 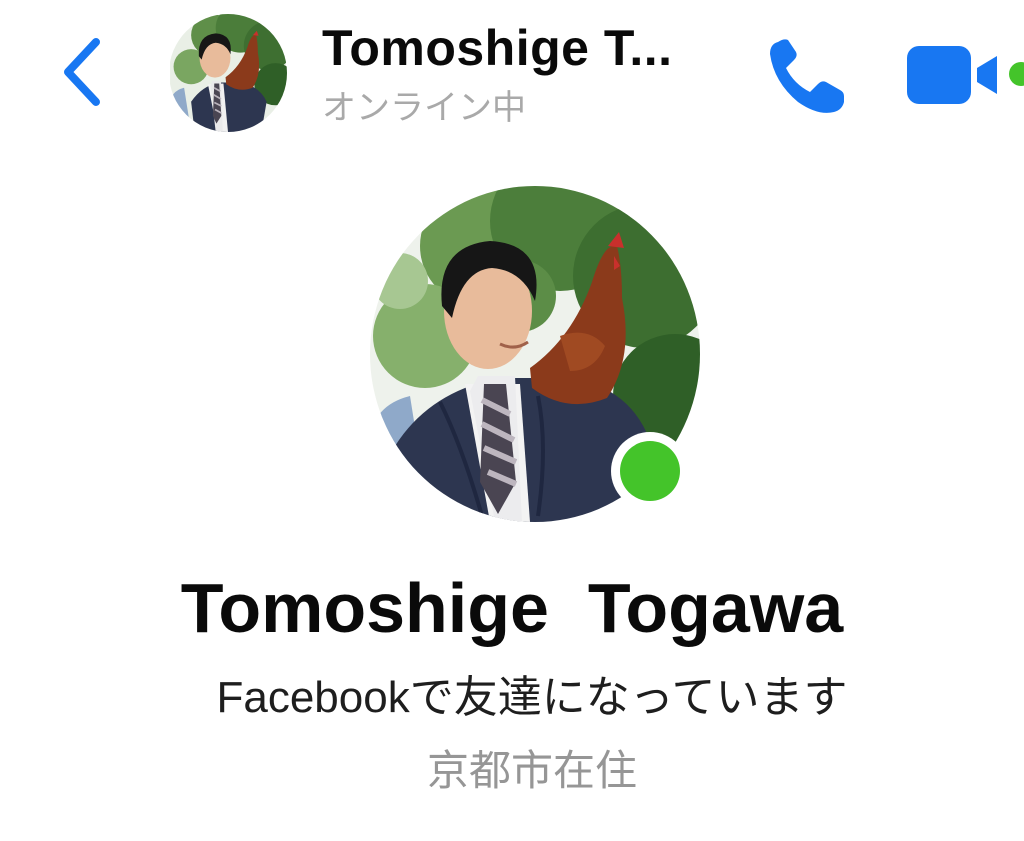 I want to click on phone-icon, so click(x=807, y=76).